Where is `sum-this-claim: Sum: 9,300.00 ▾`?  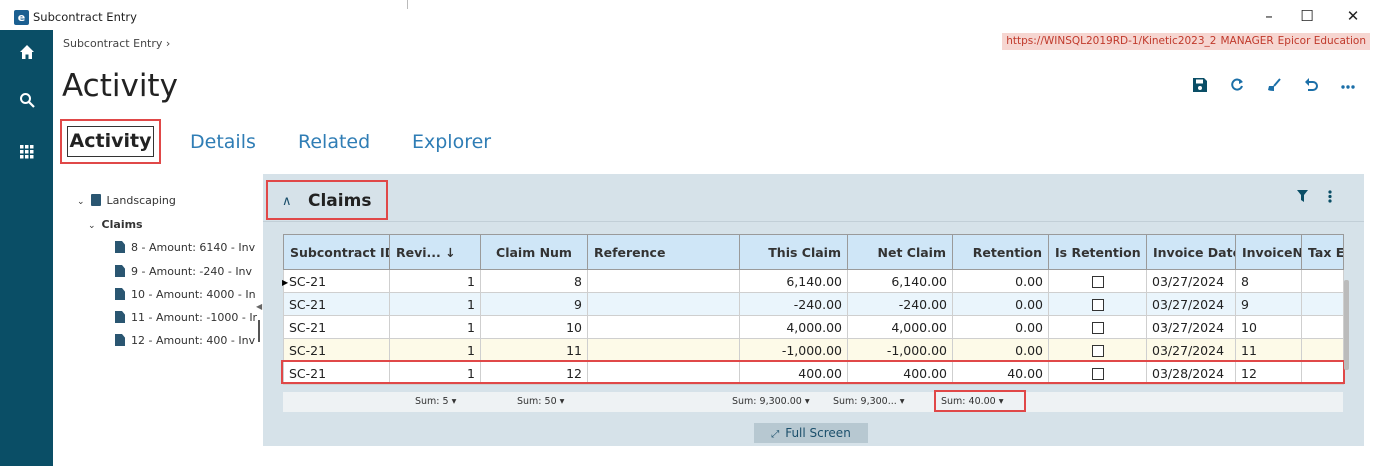
sum-this-claim: Sum: 9,300.00 ▾ is located at coordinates (771, 401).